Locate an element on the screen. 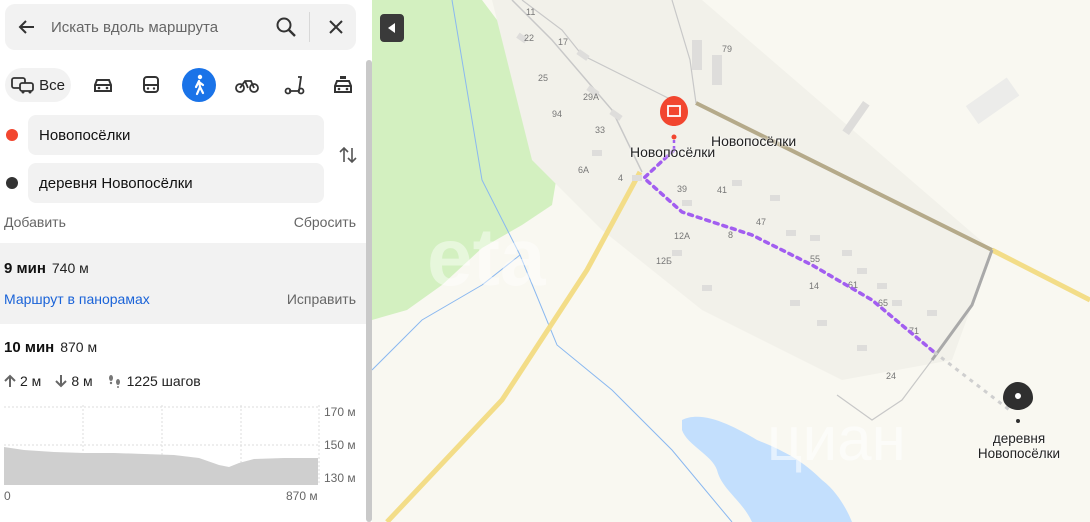 The width and height of the screenshot is (1090, 522). close-button is located at coordinates (336, 27).